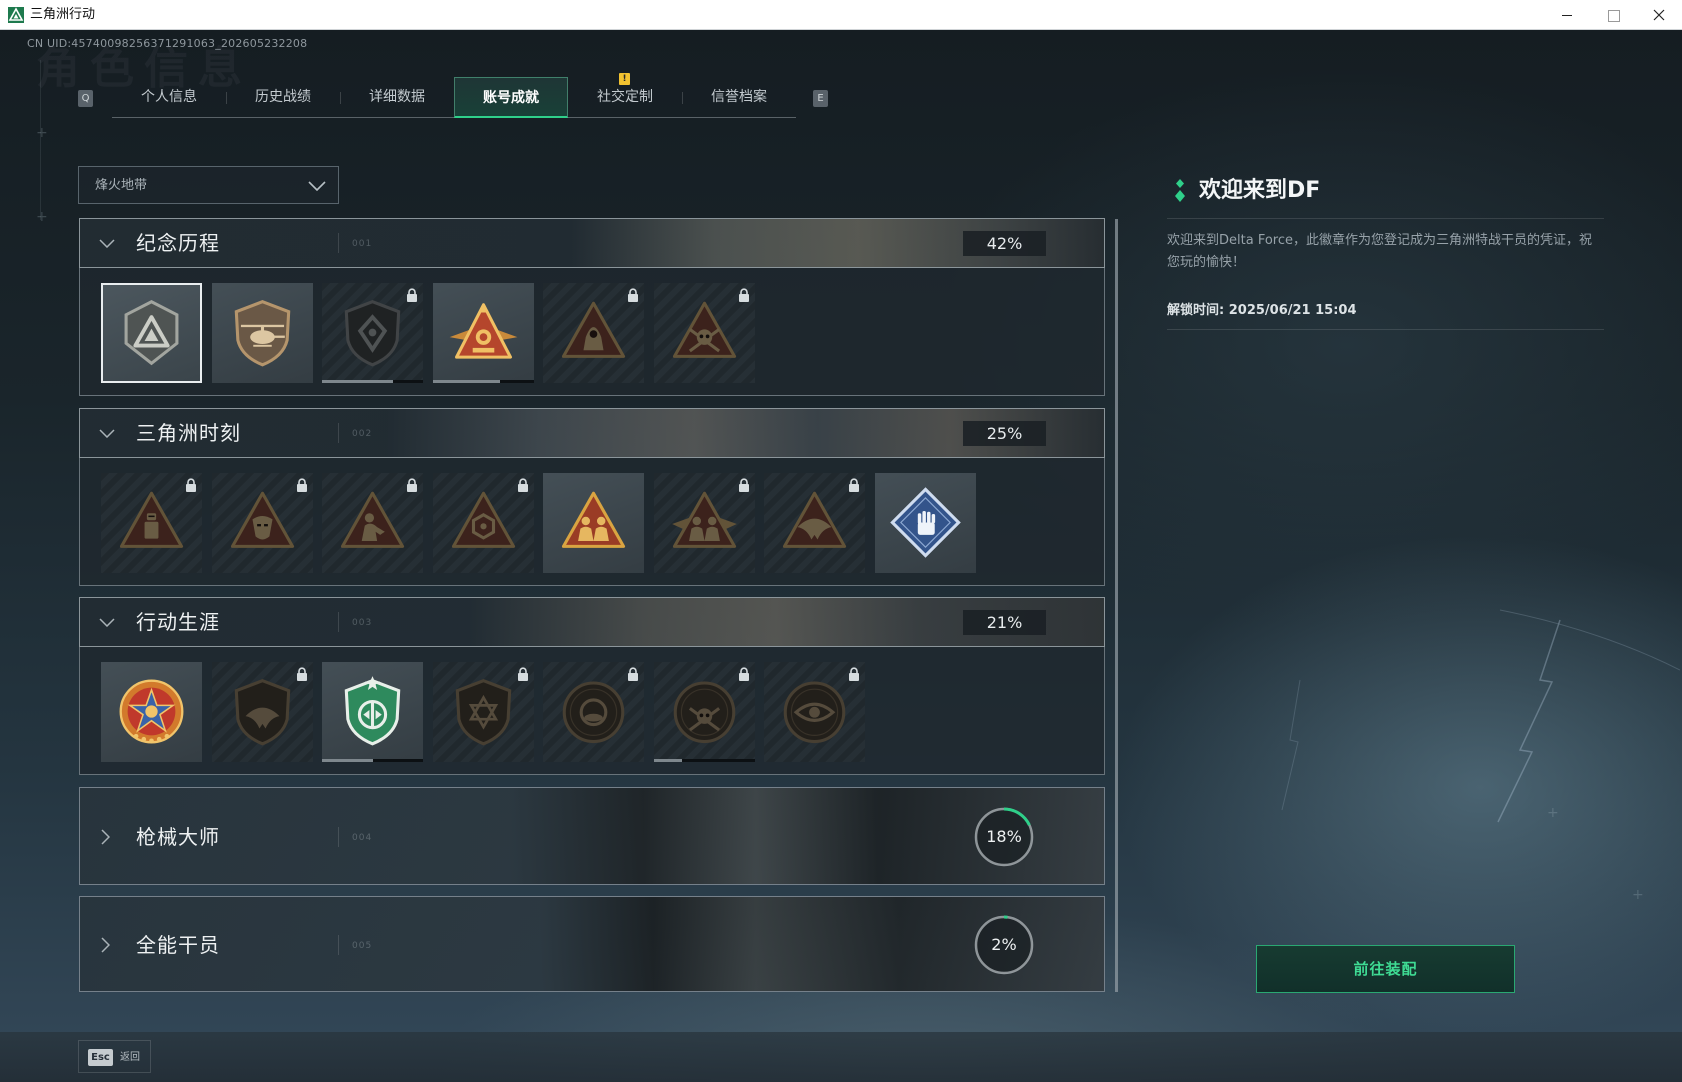 This screenshot has width=1682, height=1082. I want to click on delta-force-app-icon, so click(16, 15).